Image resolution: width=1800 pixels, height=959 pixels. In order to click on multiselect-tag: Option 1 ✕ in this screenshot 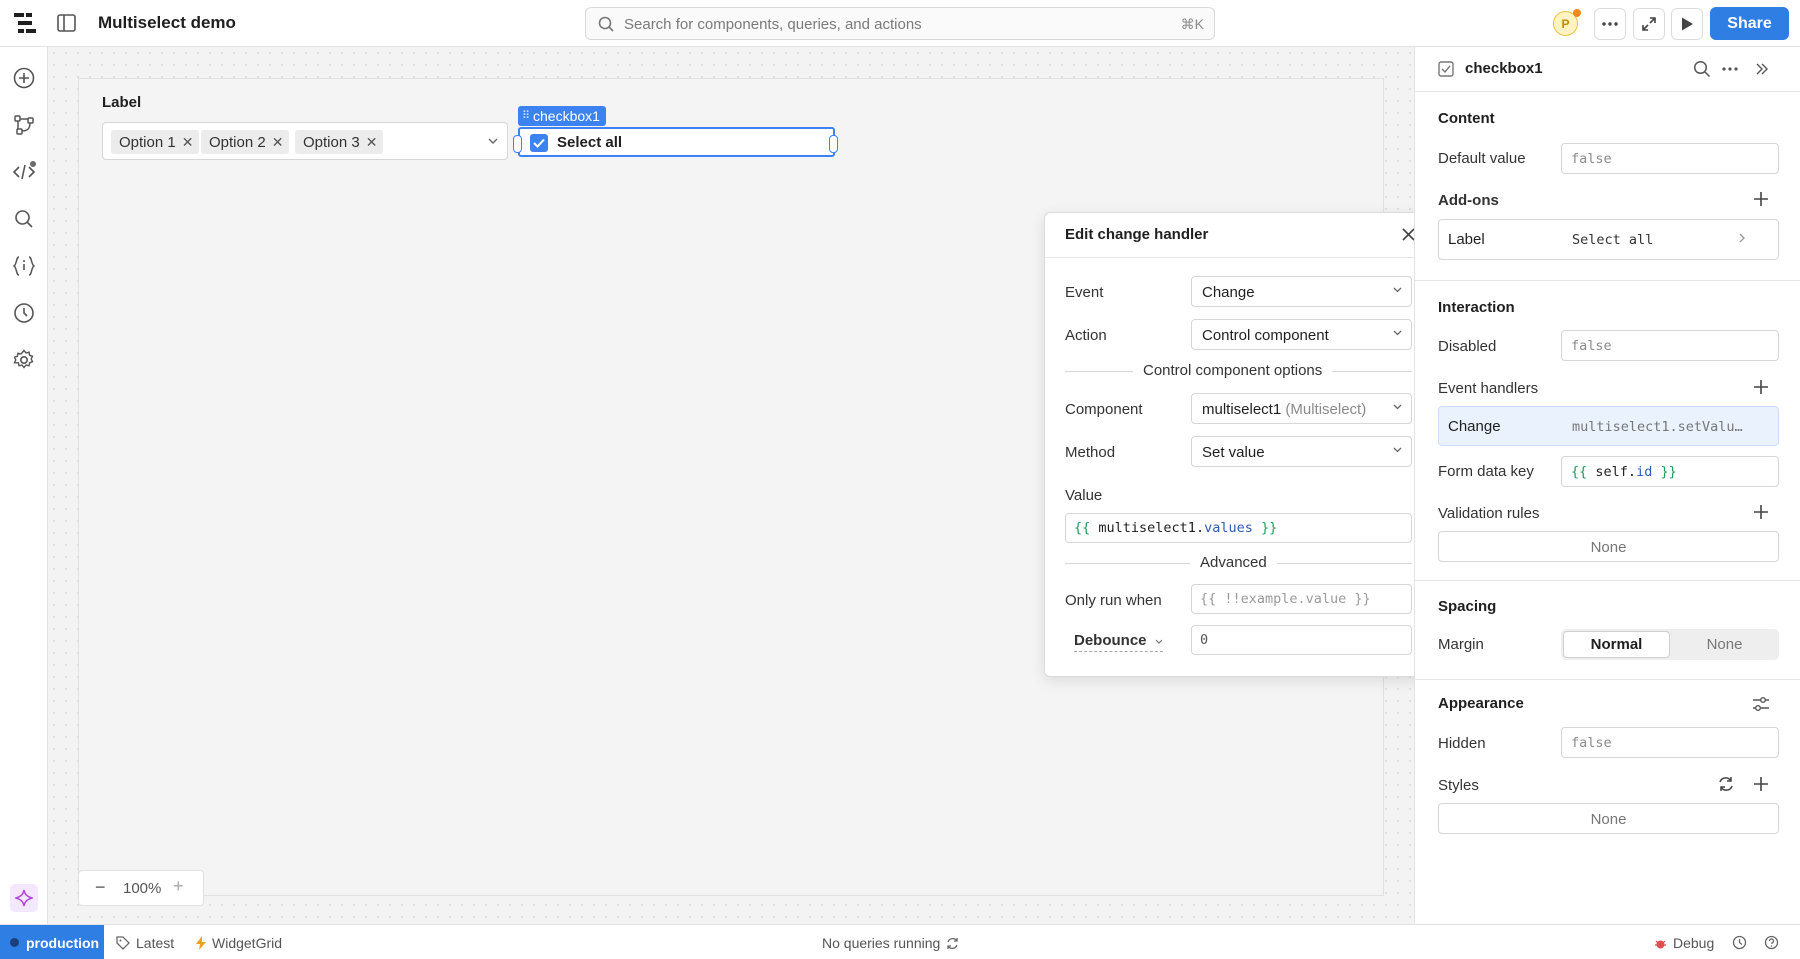, I will do `click(155, 142)`.